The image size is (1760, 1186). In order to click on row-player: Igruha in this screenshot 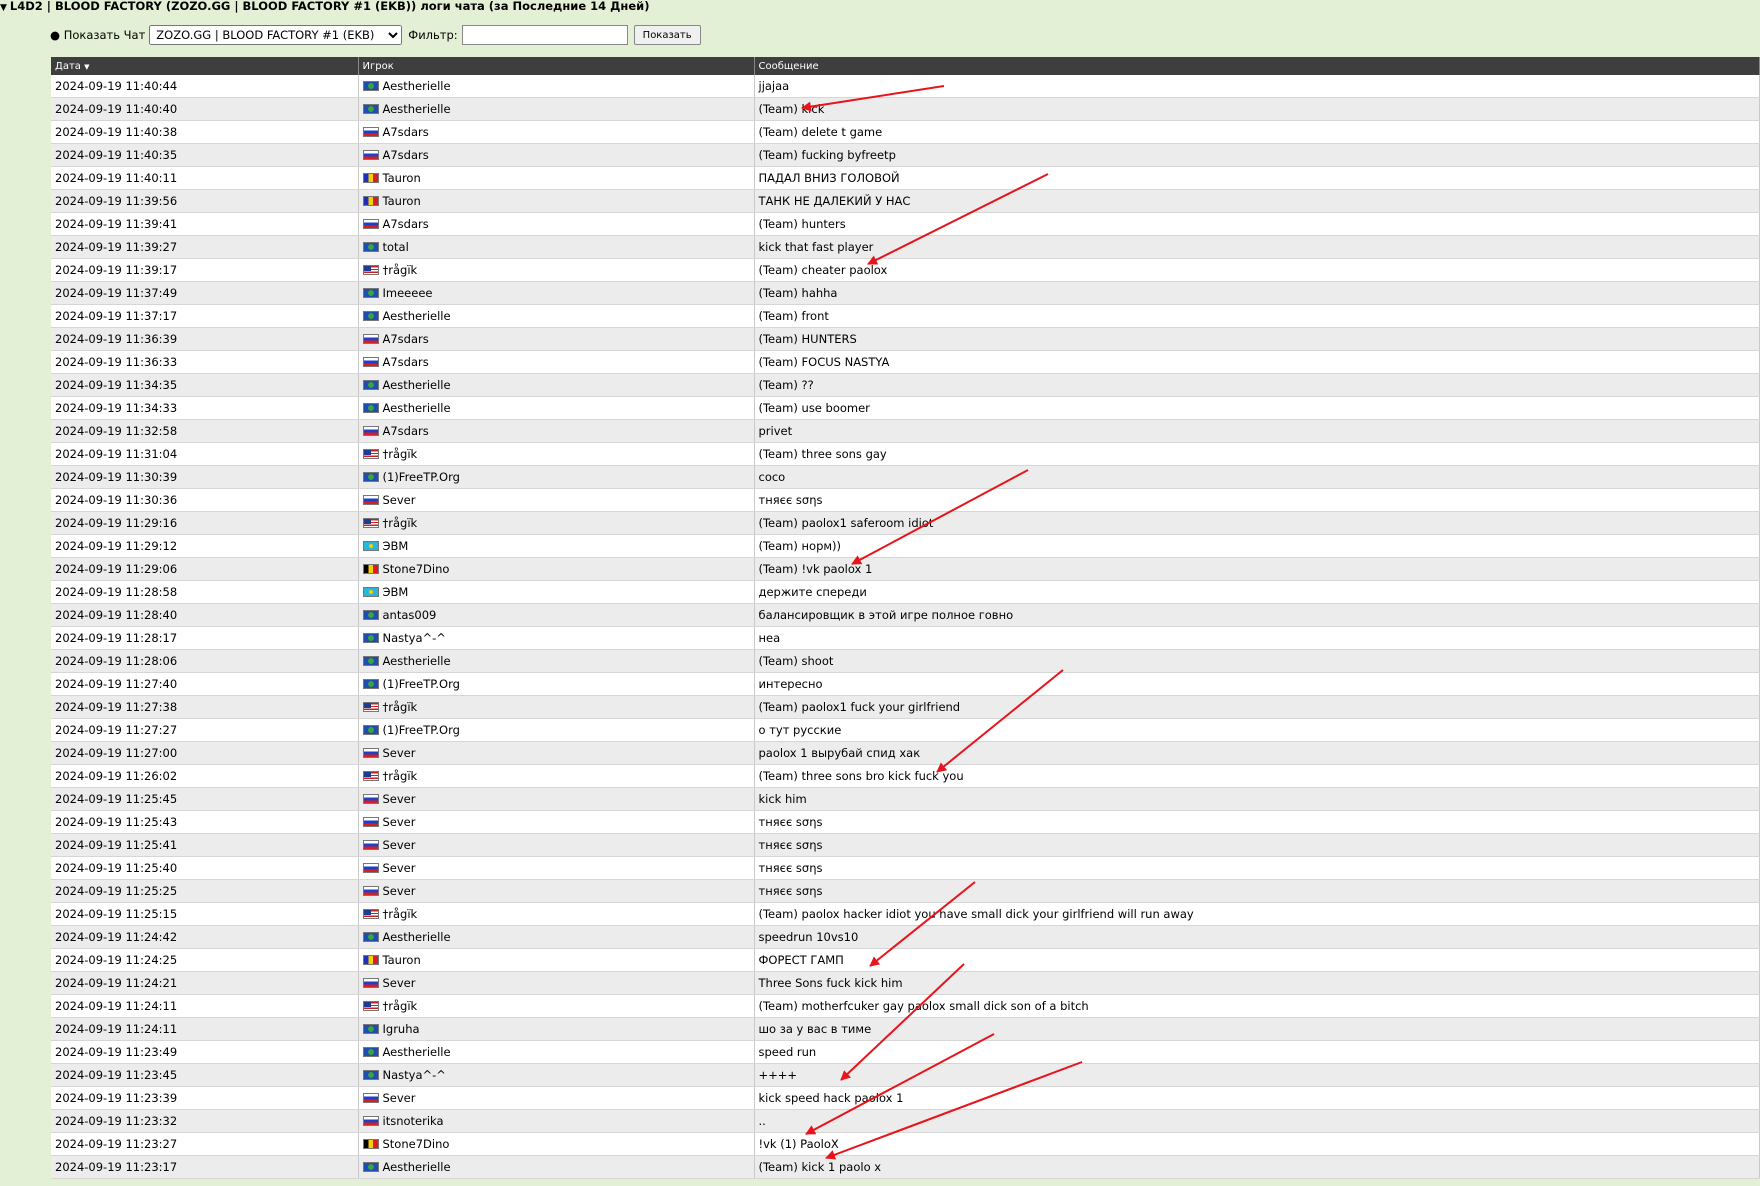, I will do `click(556, 1029)`.